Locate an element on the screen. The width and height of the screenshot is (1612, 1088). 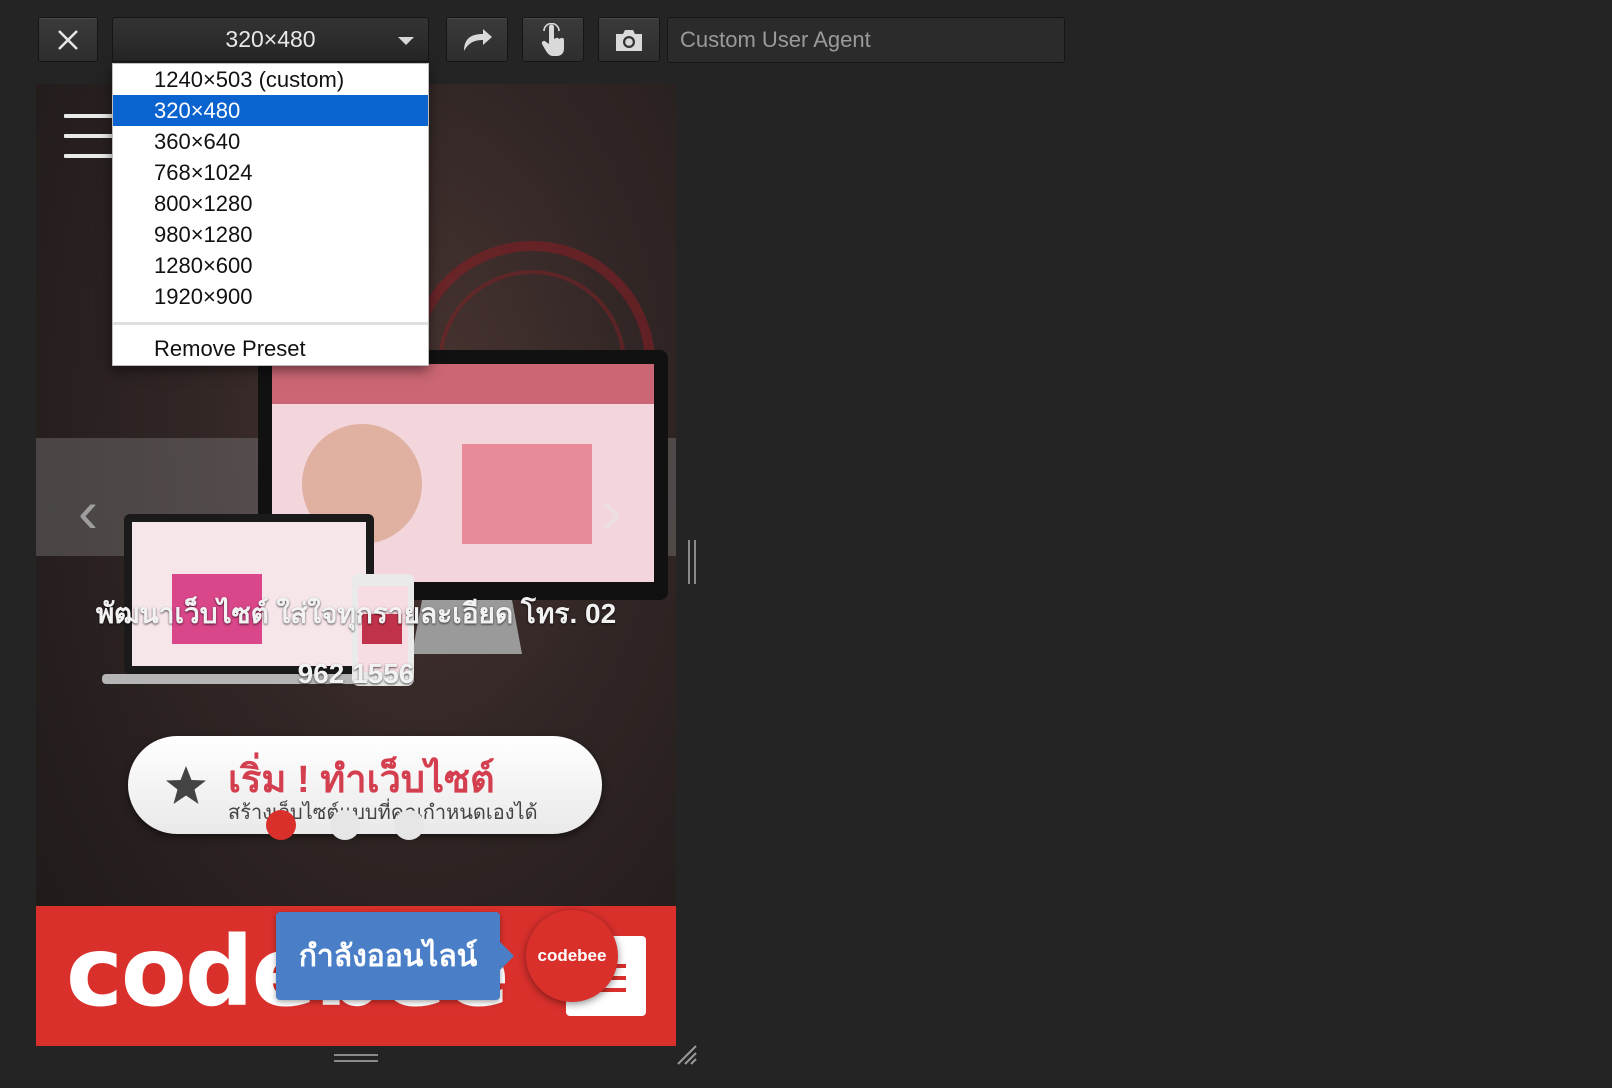
screenshot-button is located at coordinates (629, 39).